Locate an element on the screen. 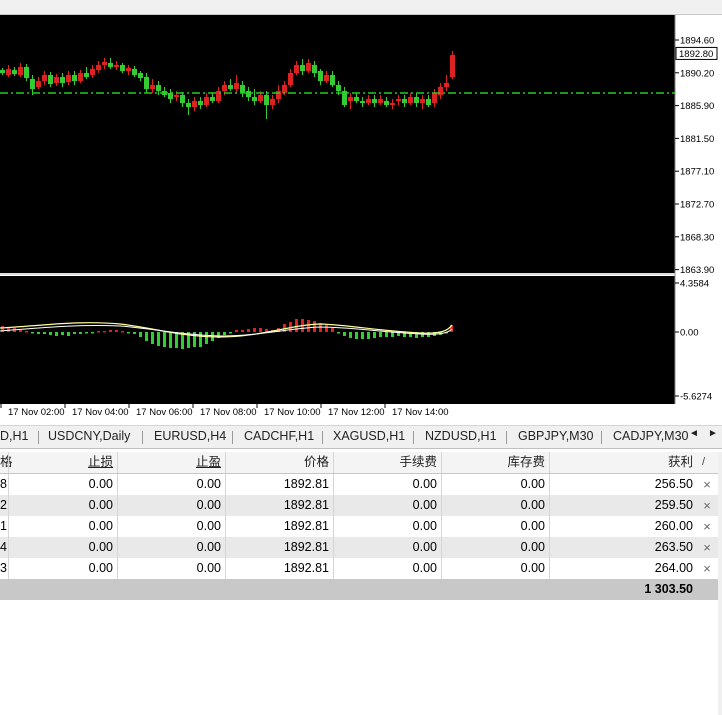 This screenshot has width=722, height=715. table-row: 8 0.00 0.00 1892.81 0.00 0.00 256.50 × is located at coordinates (360, 484).